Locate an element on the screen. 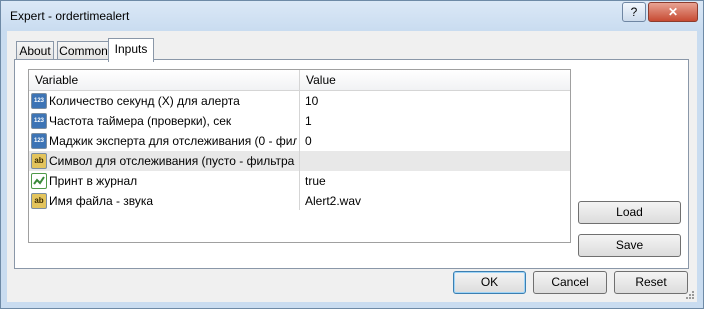 The image size is (704, 309). grid-column-divider is located at coordinates (299, 150).